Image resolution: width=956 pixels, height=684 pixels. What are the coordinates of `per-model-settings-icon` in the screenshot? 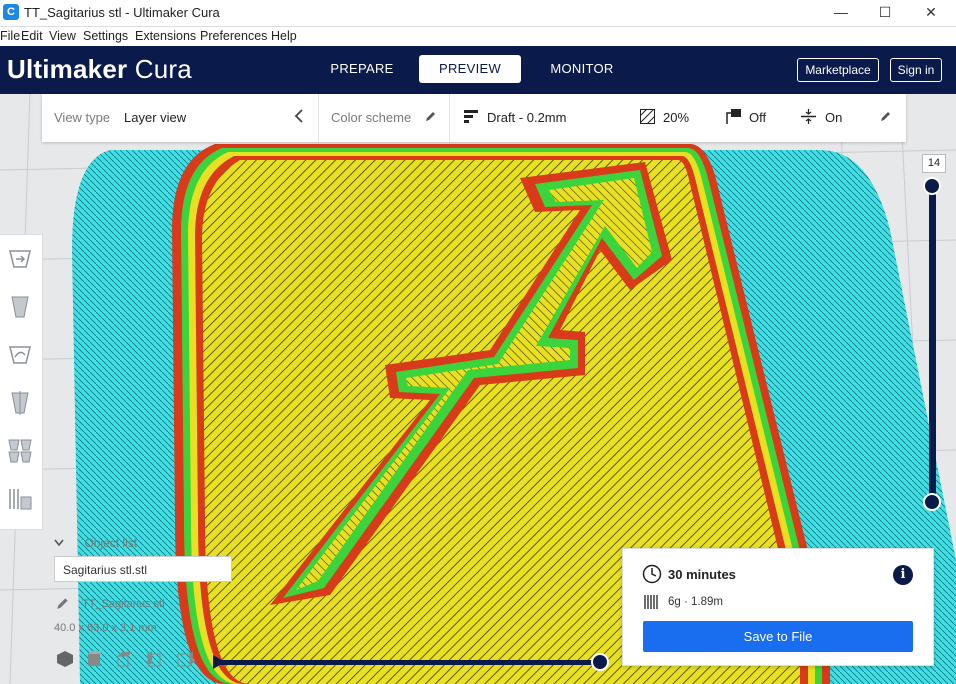 It's located at (20, 451).